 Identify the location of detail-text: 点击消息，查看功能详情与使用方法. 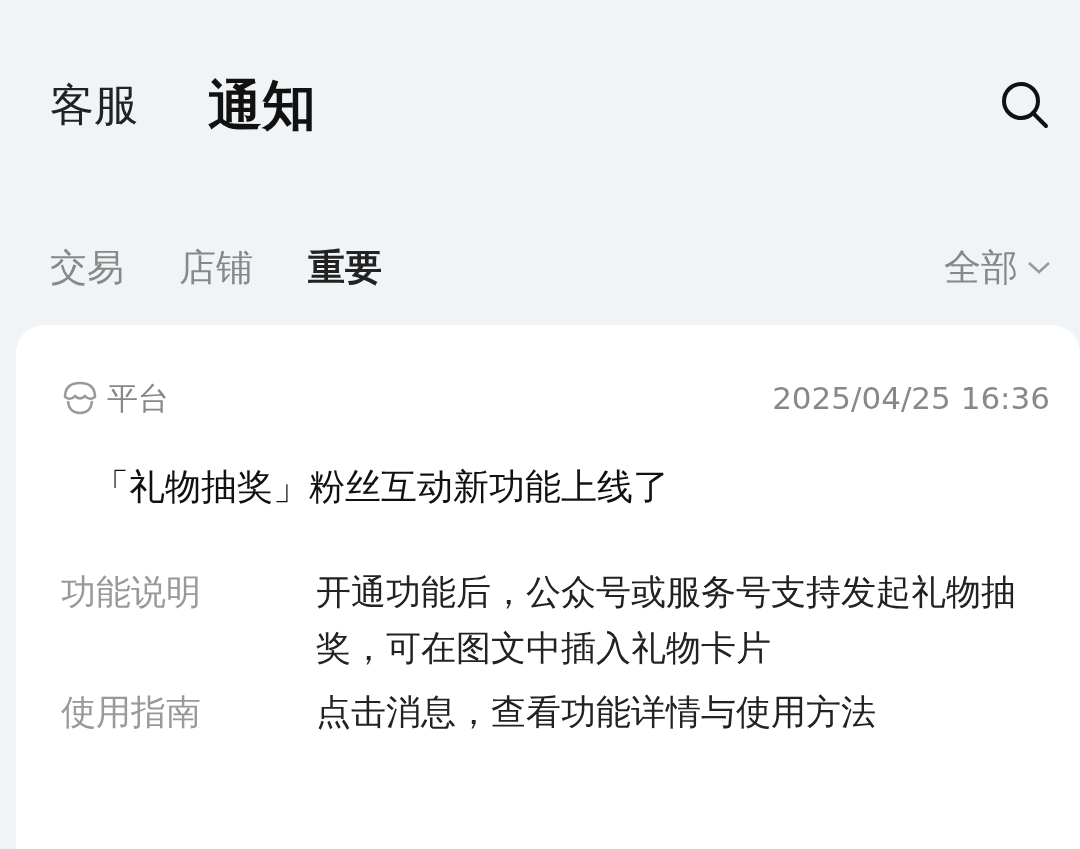
(596, 712).